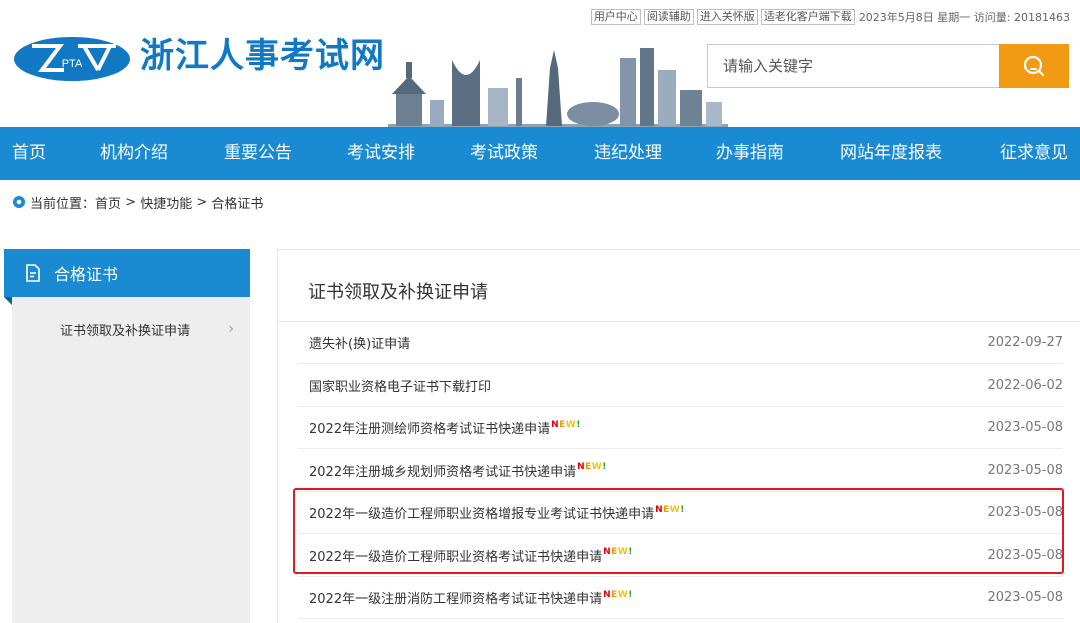 This screenshot has height=623, width=1080. Describe the element at coordinates (1025, 342) in the screenshot. I see `list-item-date: 2022-09-27` at that location.